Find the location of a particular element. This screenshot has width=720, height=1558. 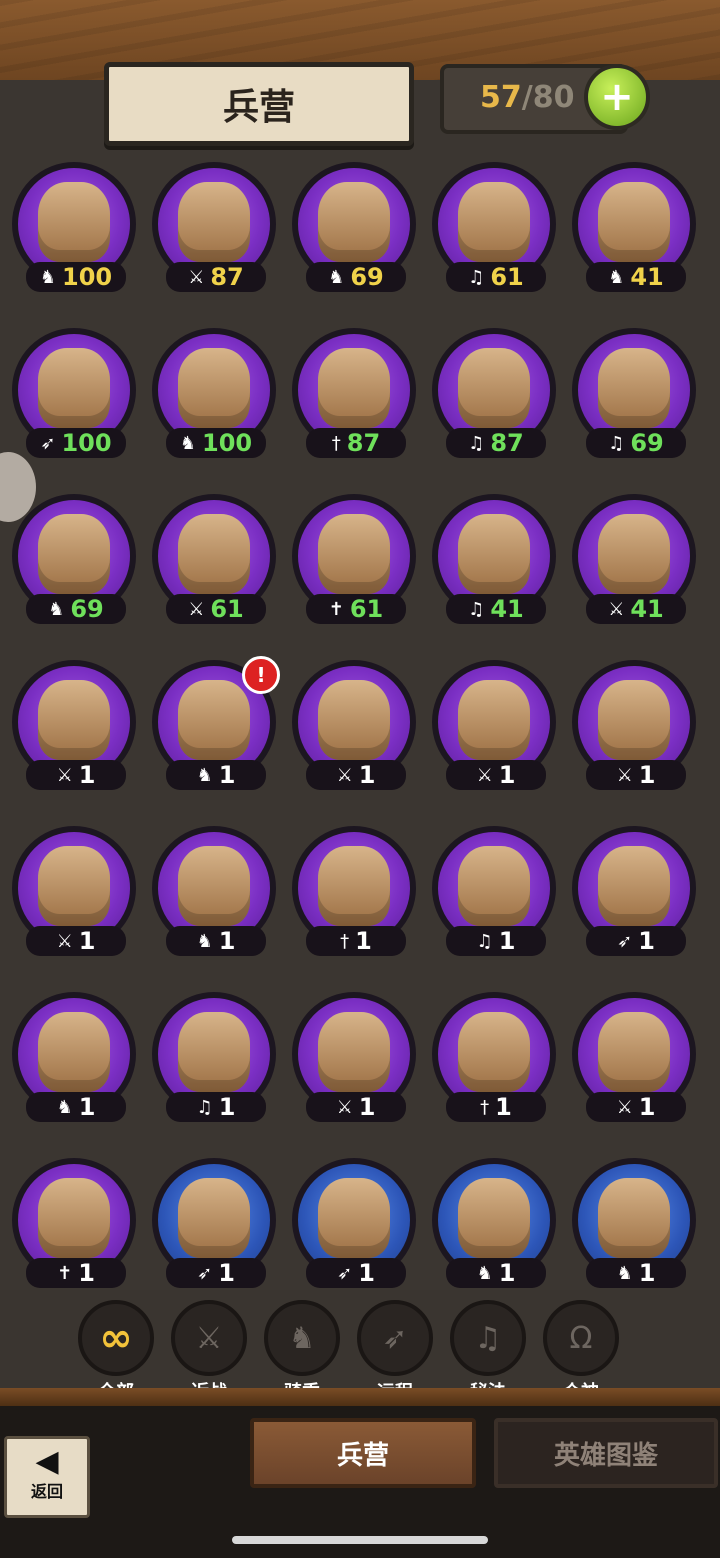

back-button: ◀ 返回 is located at coordinates (47, 1477).